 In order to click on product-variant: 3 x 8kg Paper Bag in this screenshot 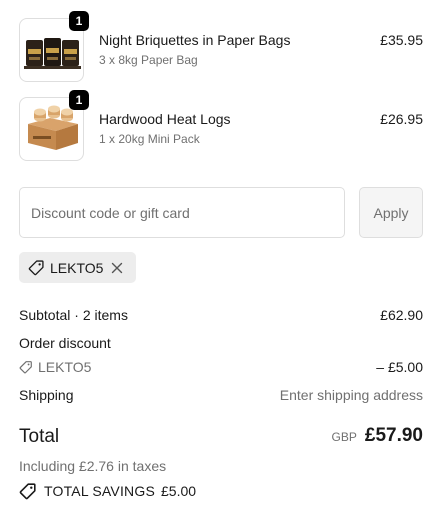, I will do `click(148, 60)`.